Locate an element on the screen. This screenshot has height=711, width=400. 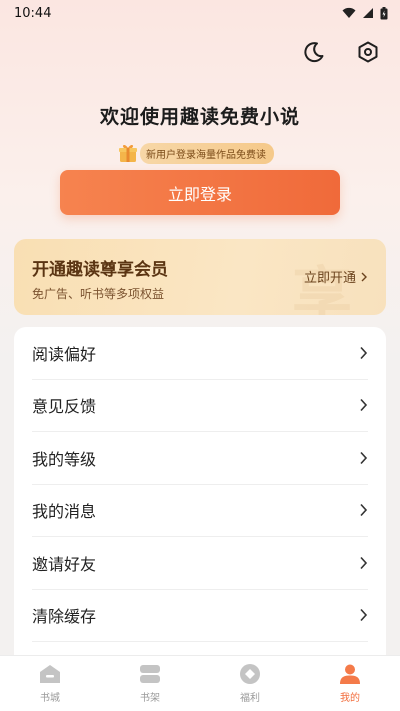
settings-button is located at coordinates (368, 52).